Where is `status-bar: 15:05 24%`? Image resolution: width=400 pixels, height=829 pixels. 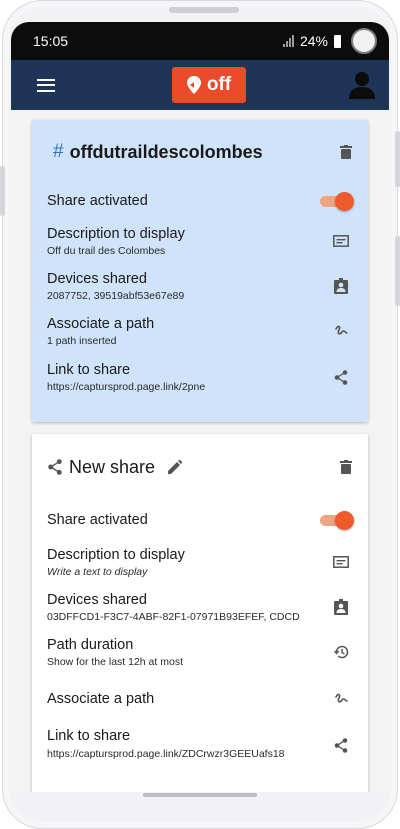 status-bar: 15:05 24% is located at coordinates (200, 41).